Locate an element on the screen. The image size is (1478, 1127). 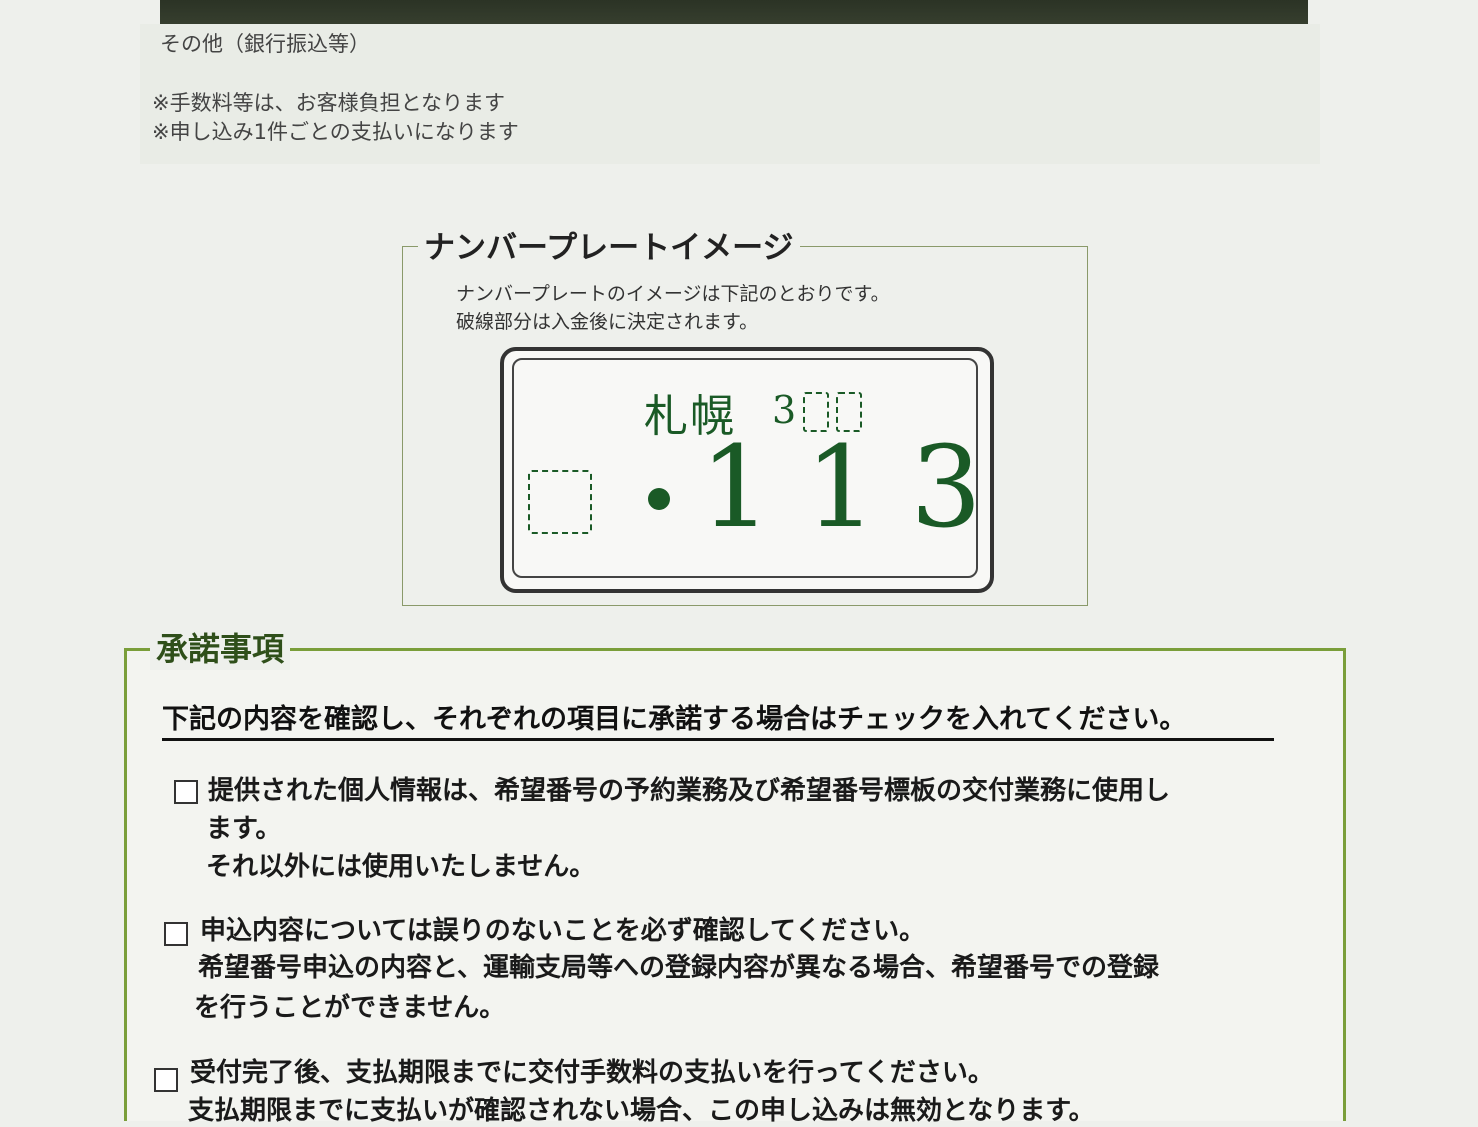
consent-item-privacy-text: ます。 is located at coordinates (244, 829).